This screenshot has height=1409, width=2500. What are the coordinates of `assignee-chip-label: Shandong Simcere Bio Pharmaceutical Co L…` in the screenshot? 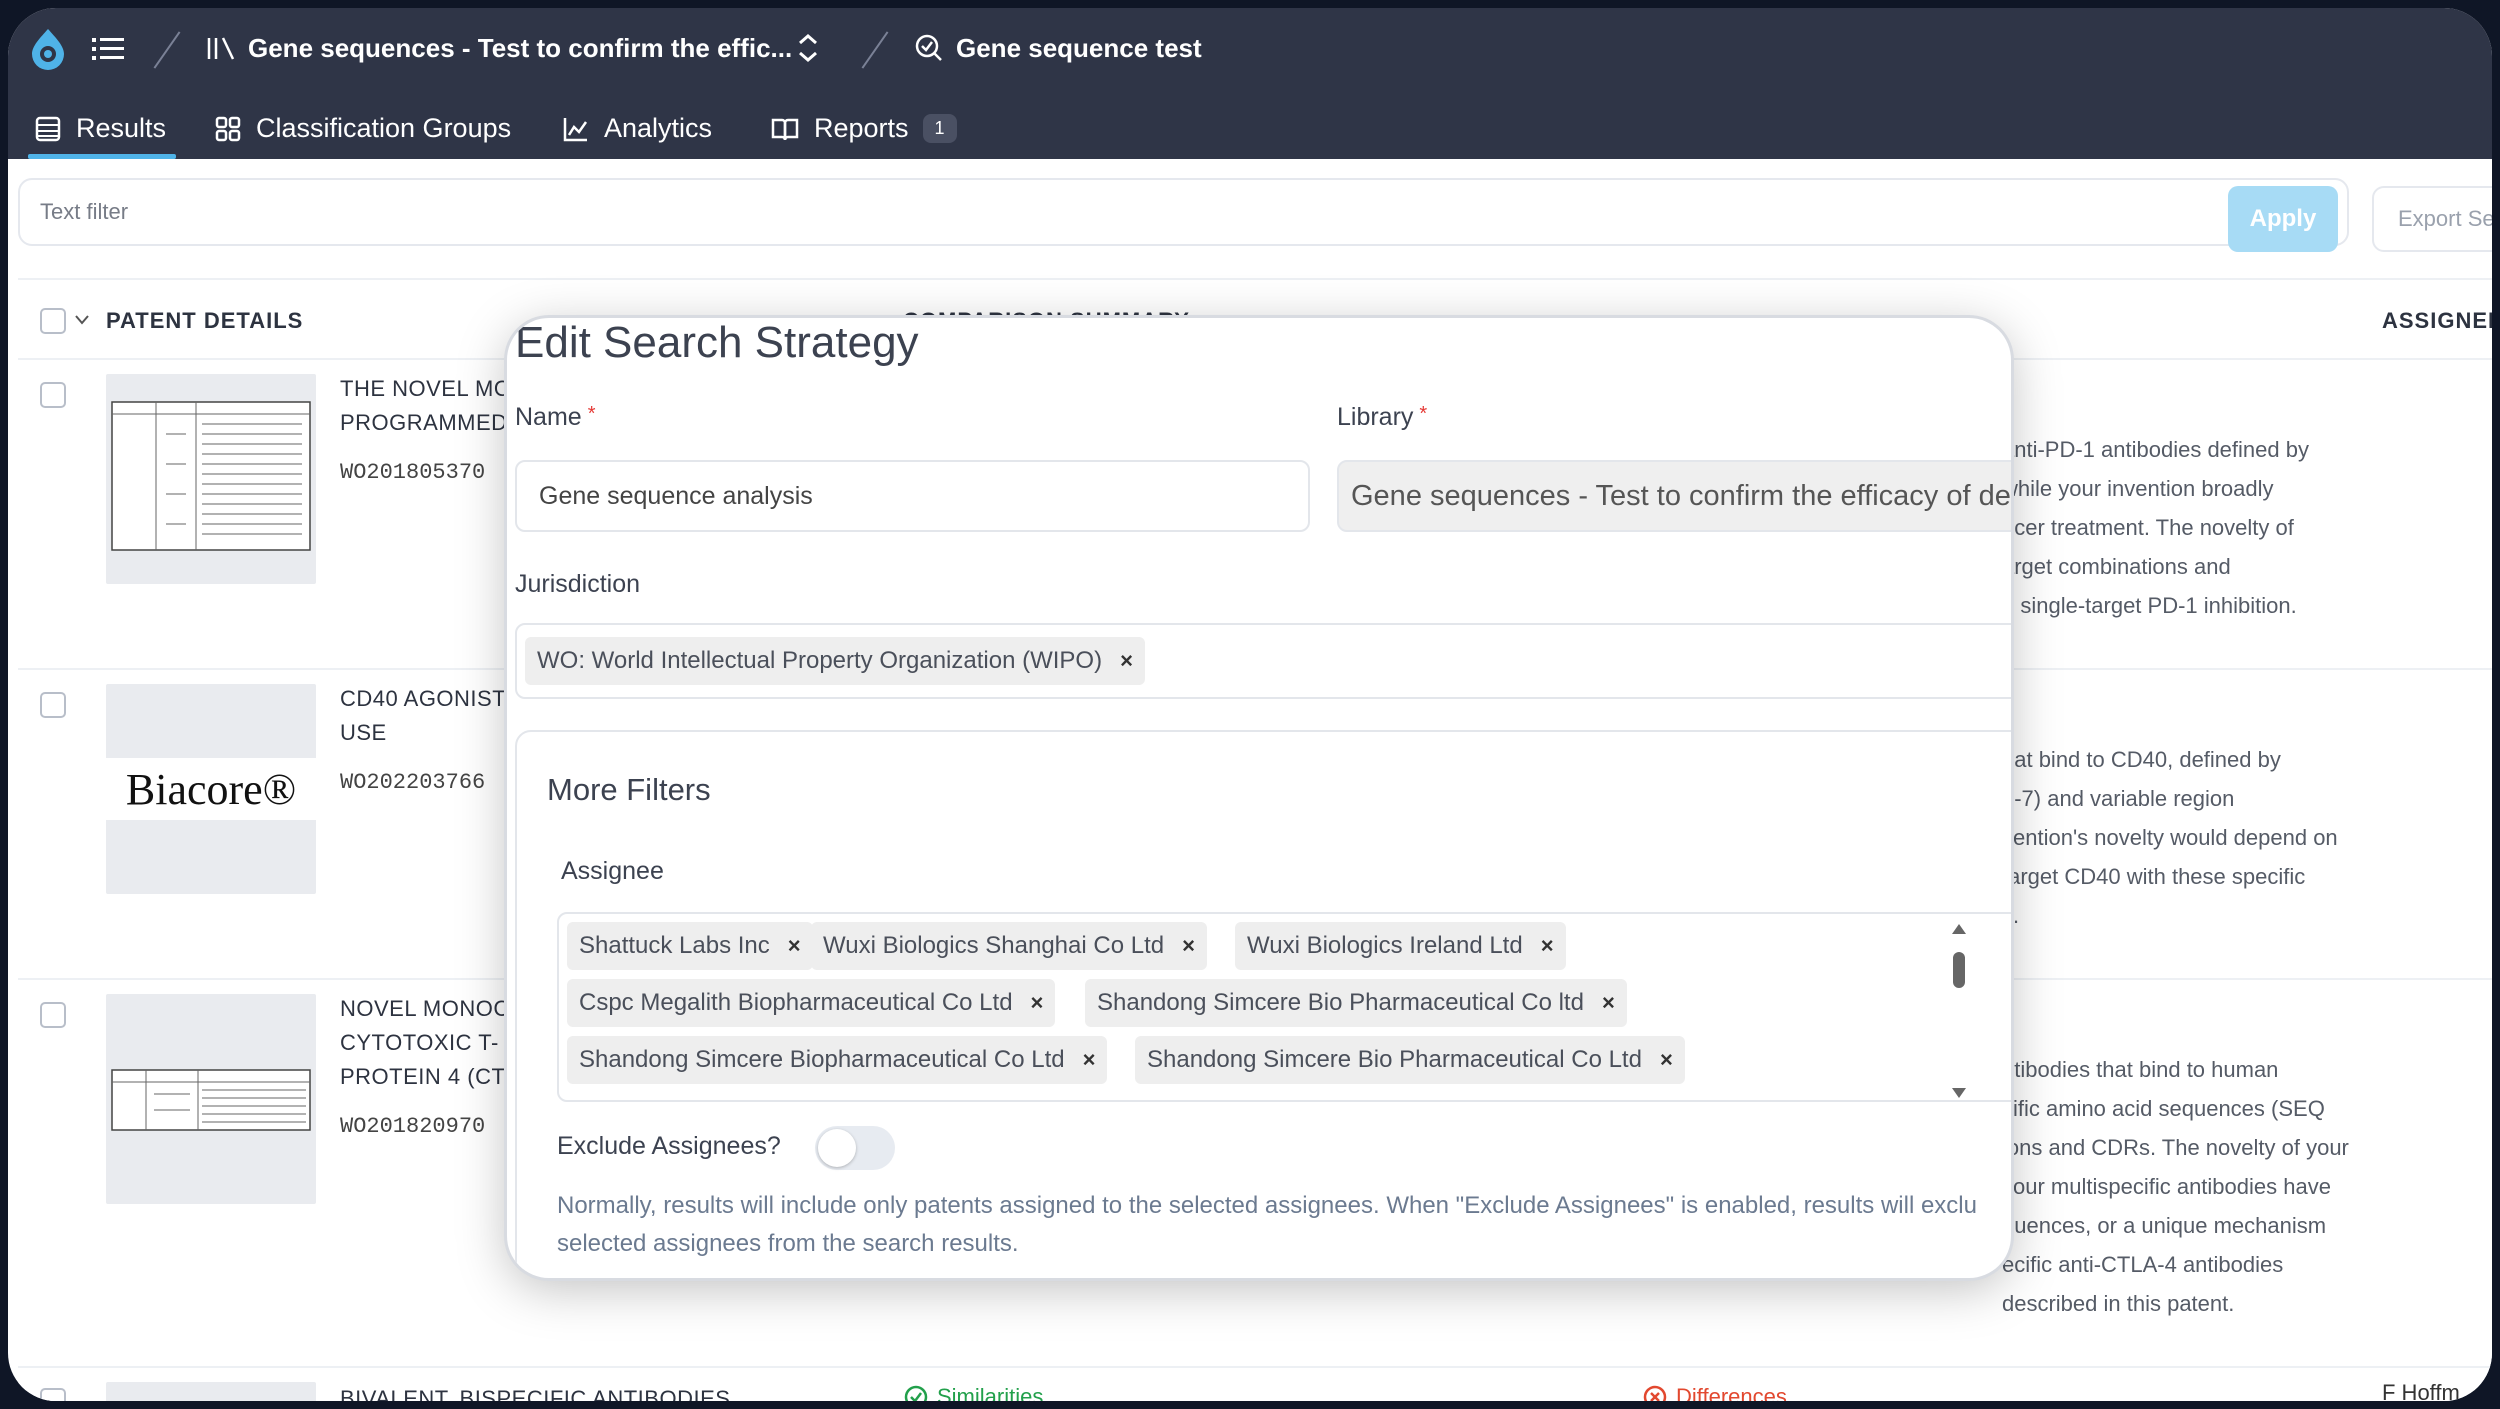 It's located at (1394, 1059).